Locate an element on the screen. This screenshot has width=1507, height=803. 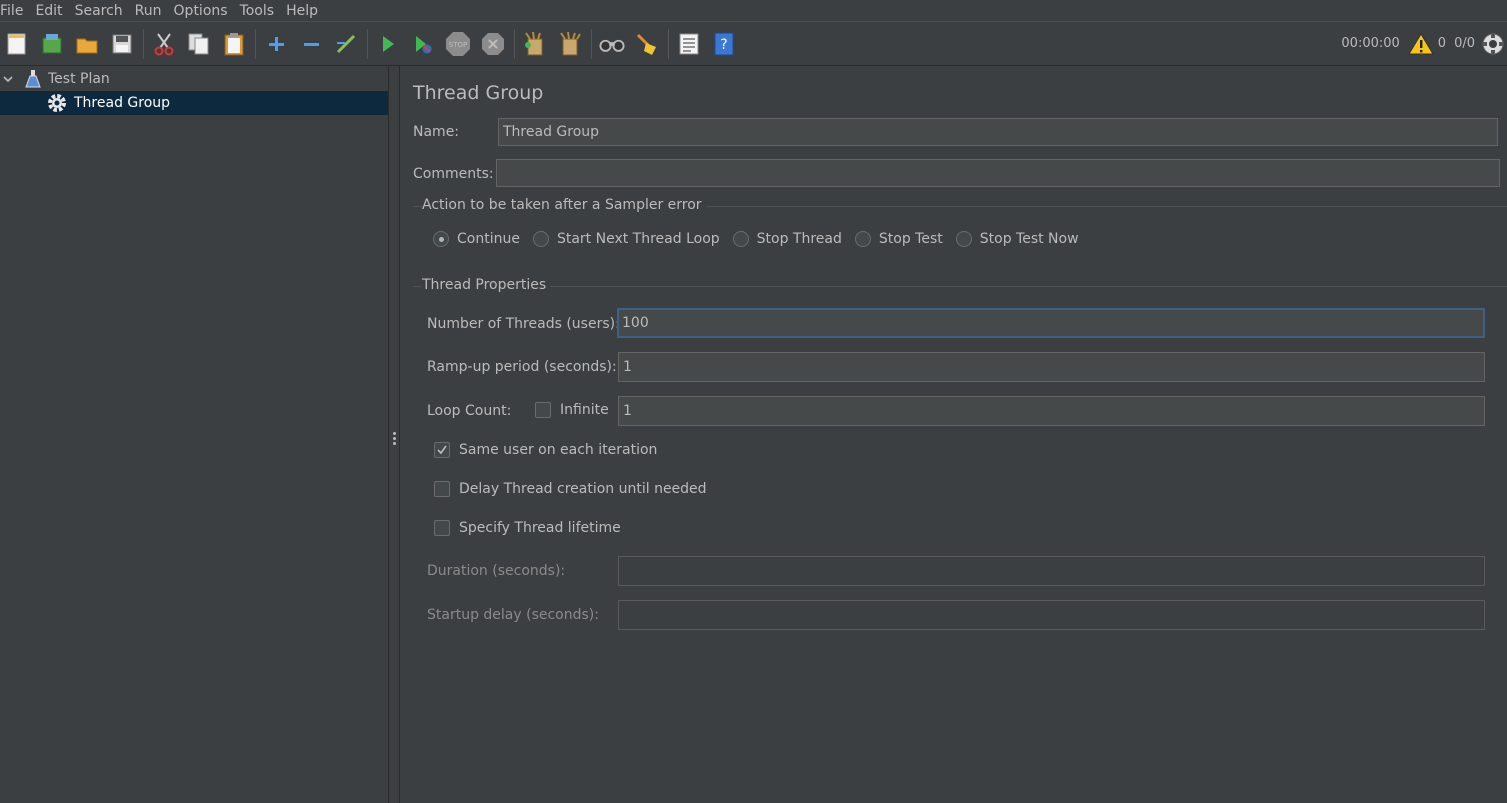
loop-count-label: Loop Count: is located at coordinates (469, 411).